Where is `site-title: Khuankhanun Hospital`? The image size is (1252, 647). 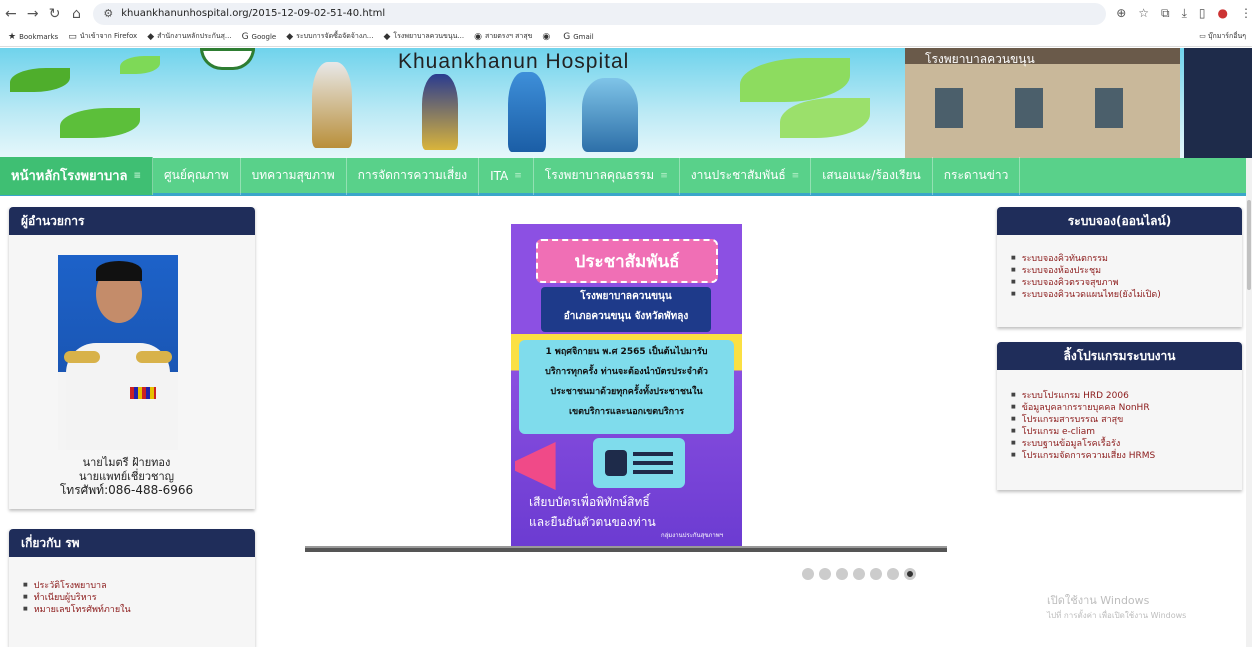 site-title: Khuankhanun Hospital is located at coordinates (514, 61).